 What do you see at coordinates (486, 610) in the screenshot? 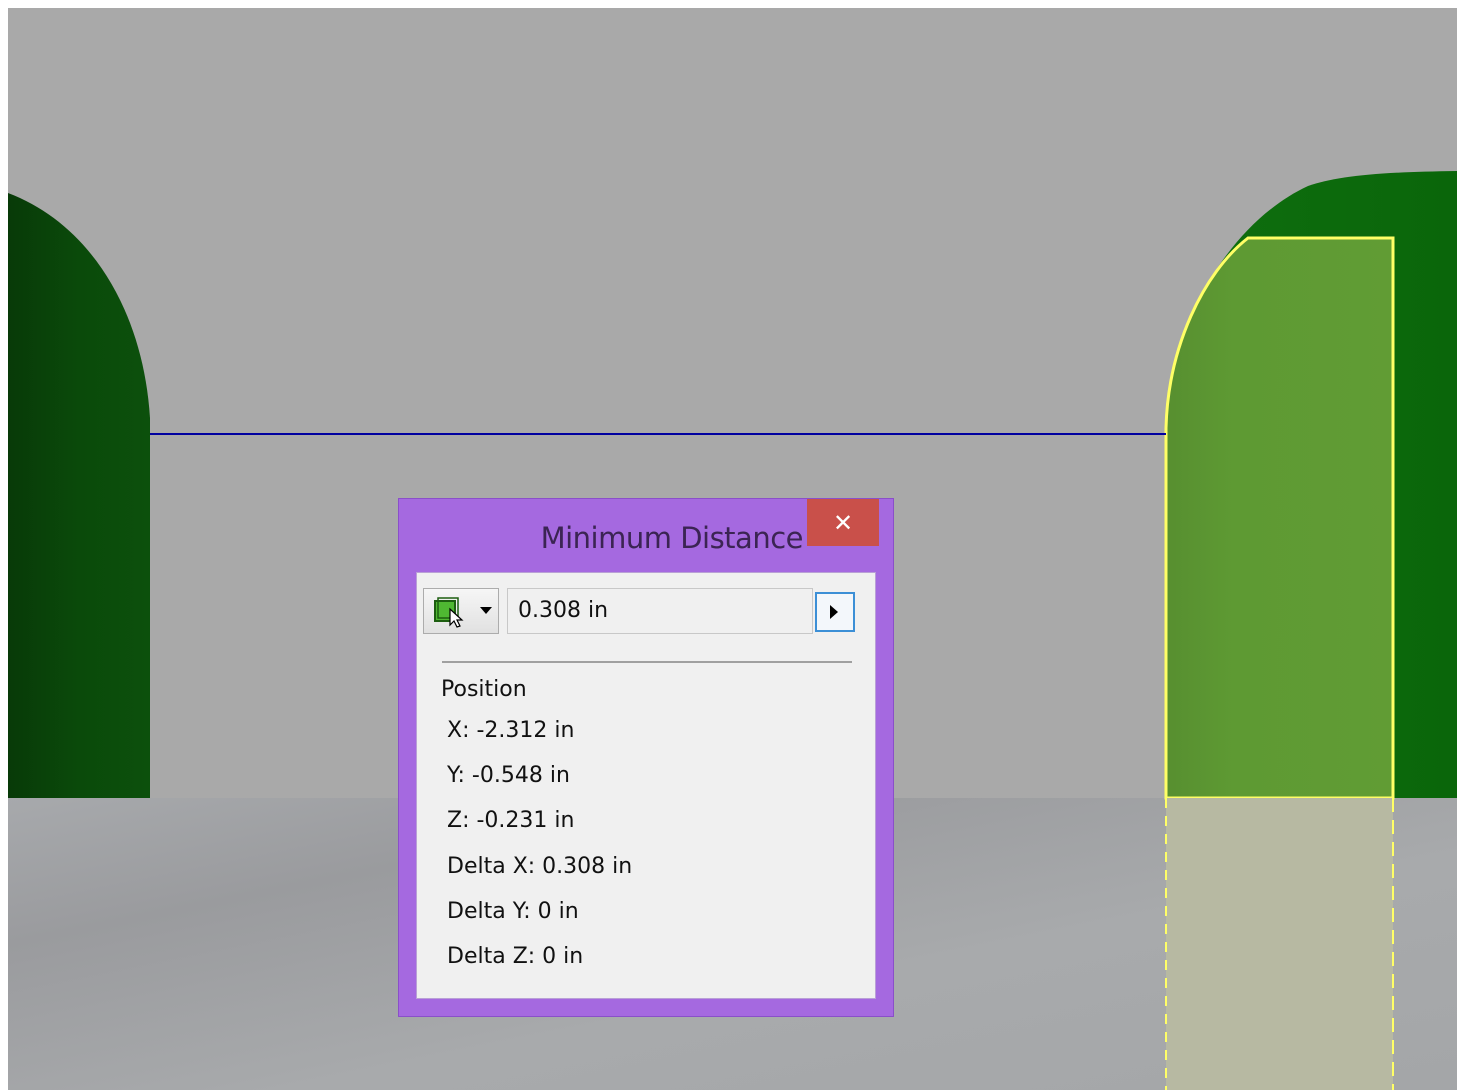
I see `chevron-down-icon` at bounding box center [486, 610].